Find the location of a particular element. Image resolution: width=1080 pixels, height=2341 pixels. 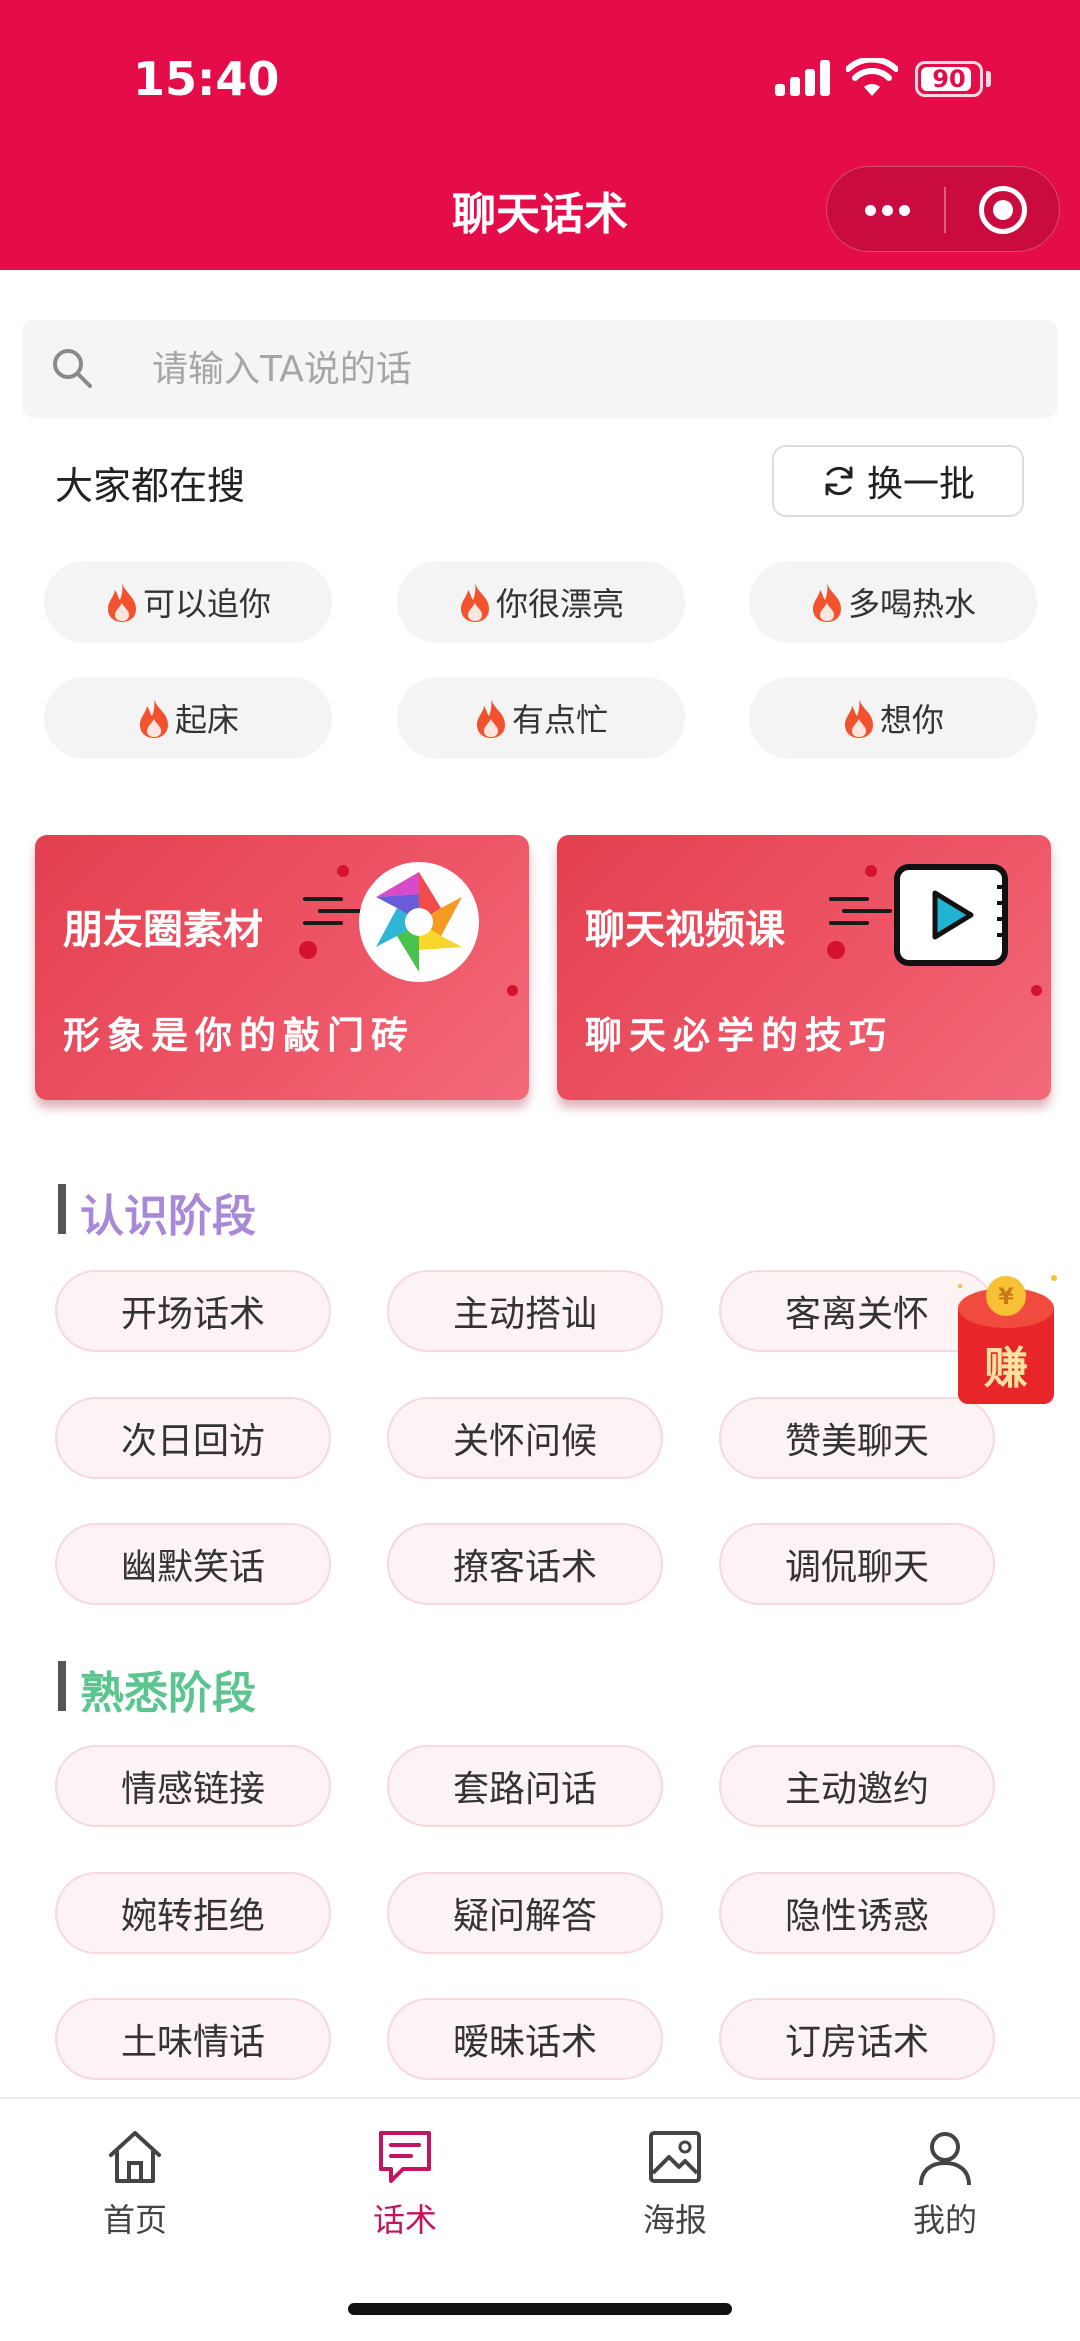

tab-label: 话术 is located at coordinates (404, 2220).